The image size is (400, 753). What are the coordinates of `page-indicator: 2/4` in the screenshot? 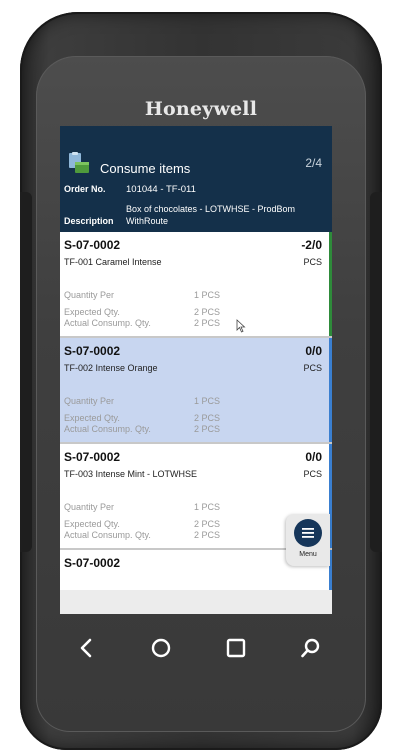 It's located at (313, 163).